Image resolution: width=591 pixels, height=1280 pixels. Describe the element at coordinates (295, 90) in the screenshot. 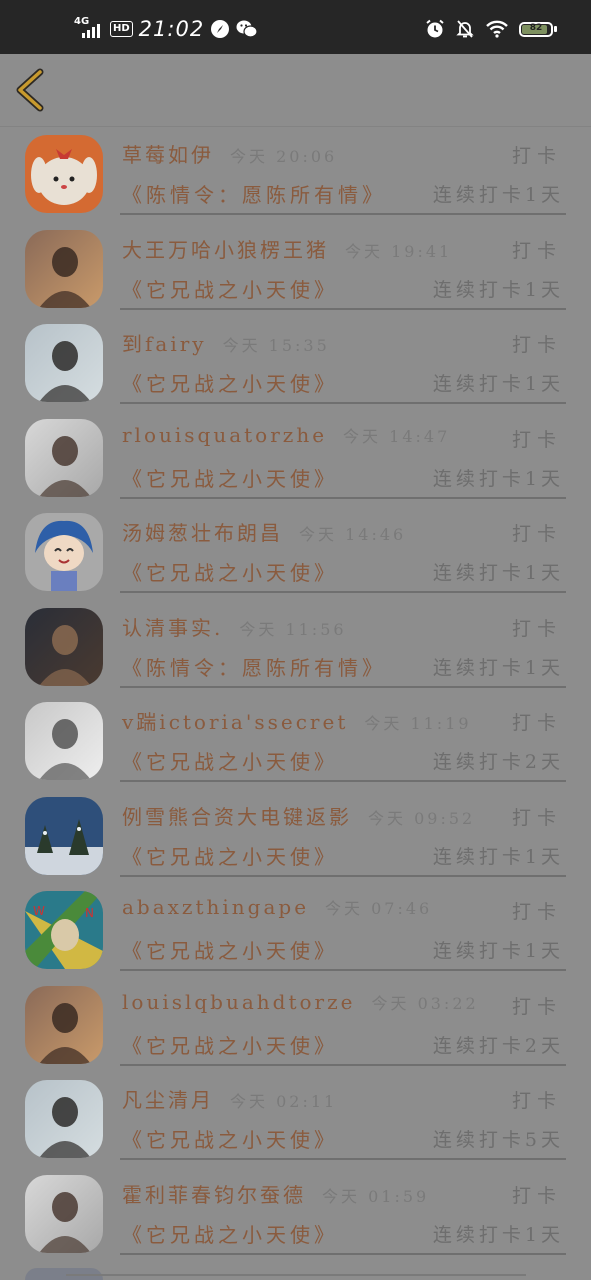

I see `header-bar` at that location.